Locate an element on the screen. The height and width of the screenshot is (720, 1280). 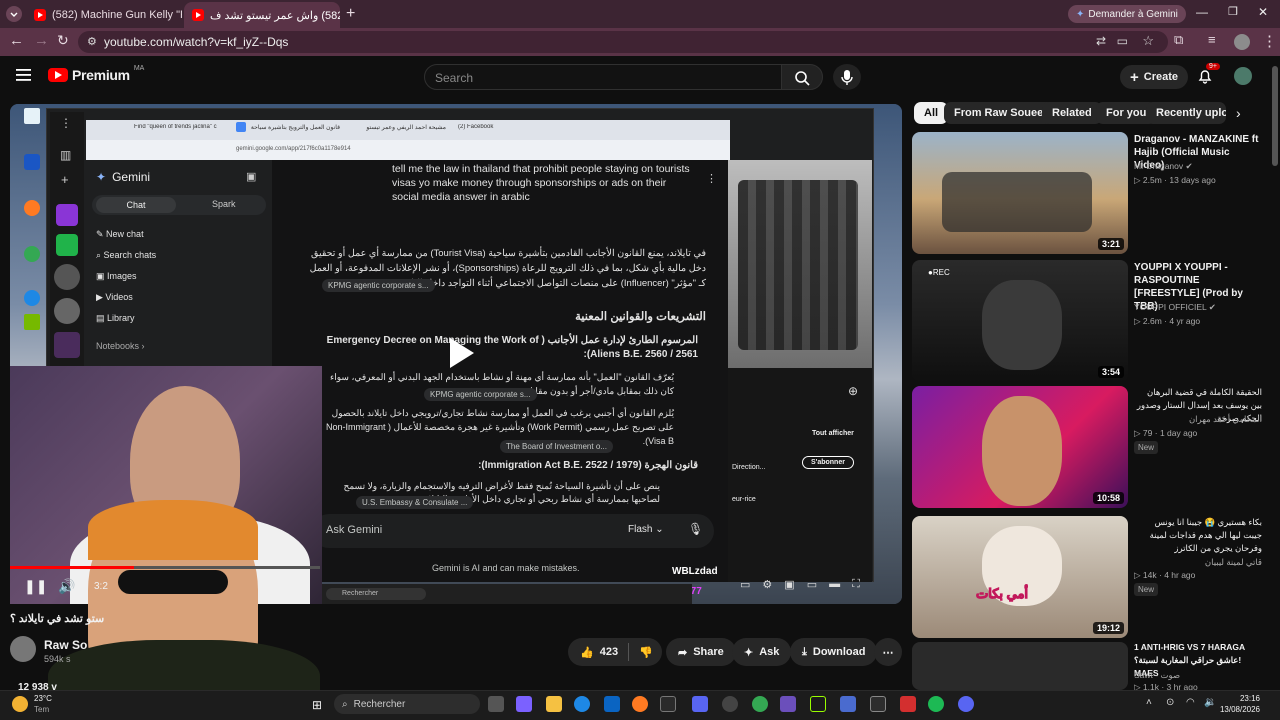
task-view-icon is located at coordinates (496, 704).